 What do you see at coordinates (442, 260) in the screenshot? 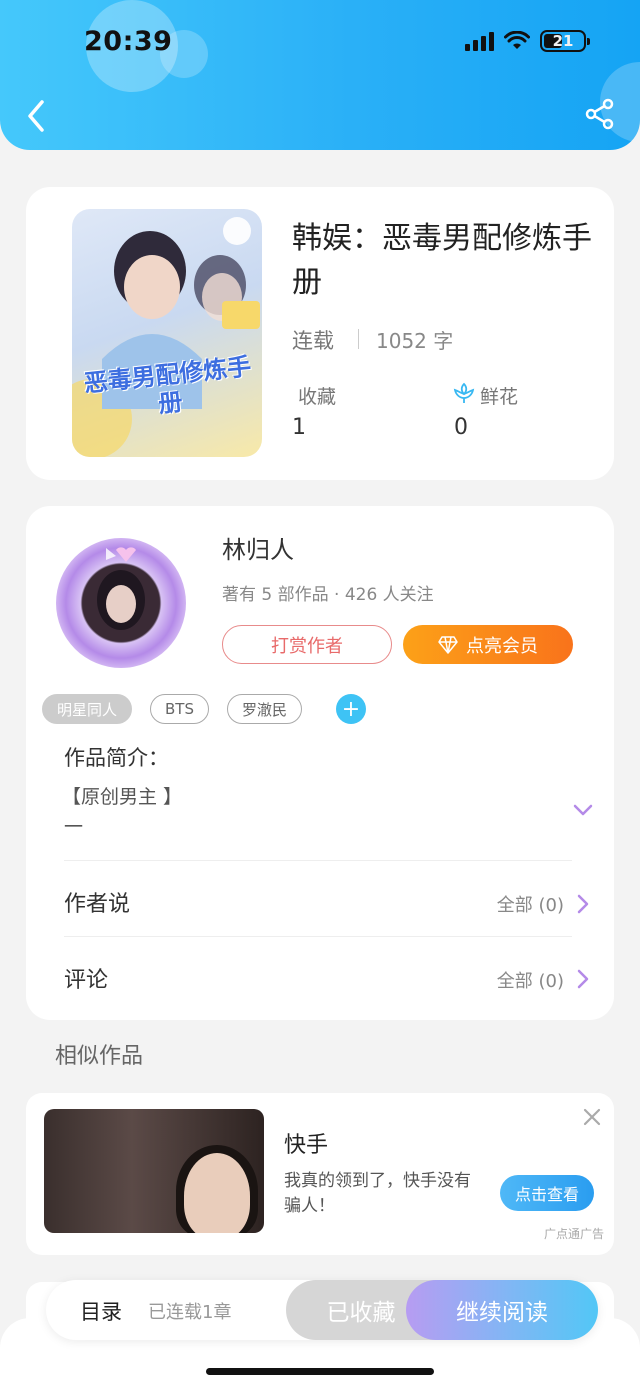
I see `book-title: 韩娱：恶毒男配修炼手册` at bounding box center [442, 260].